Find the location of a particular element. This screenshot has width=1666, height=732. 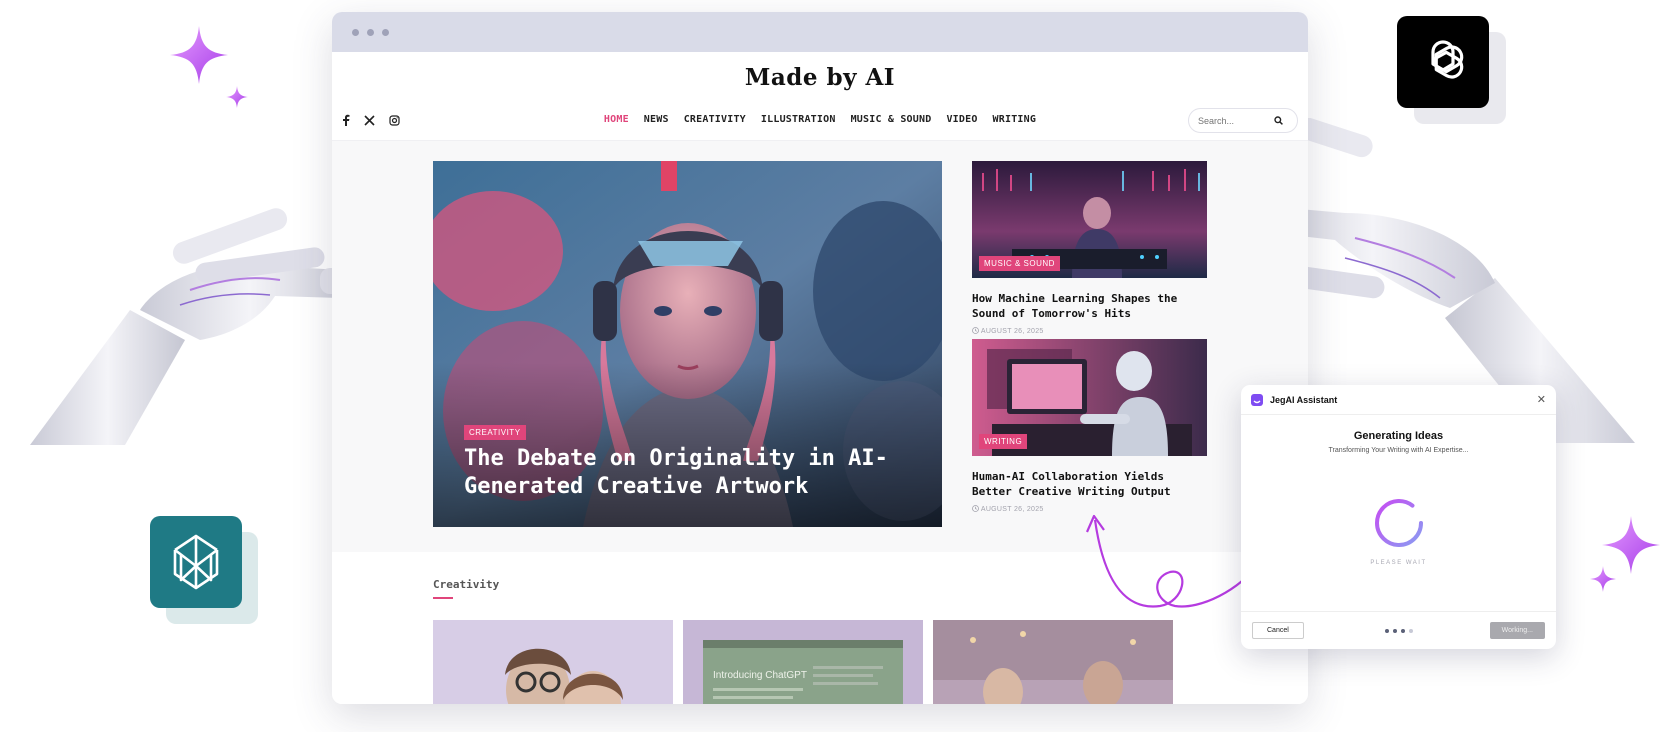

curved-arrow is located at coordinates (1176, 561).